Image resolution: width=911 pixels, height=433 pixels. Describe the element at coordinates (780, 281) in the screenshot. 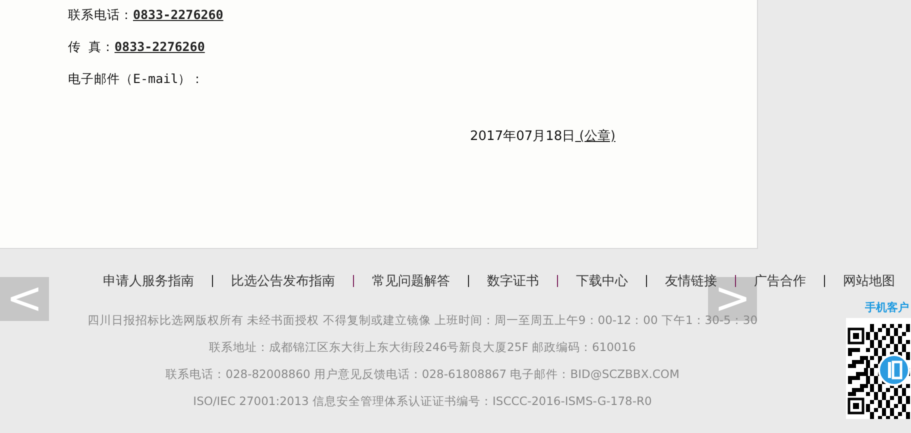

I see `footer-nav-link: 广告合作` at that location.